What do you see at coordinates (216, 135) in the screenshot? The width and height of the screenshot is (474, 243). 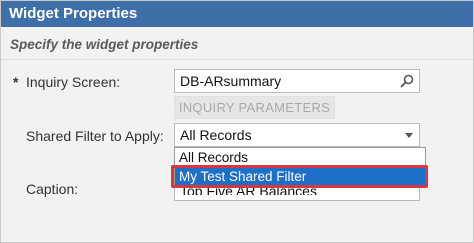 I see `shared-filter-value: All Records` at bounding box center [216, 135].